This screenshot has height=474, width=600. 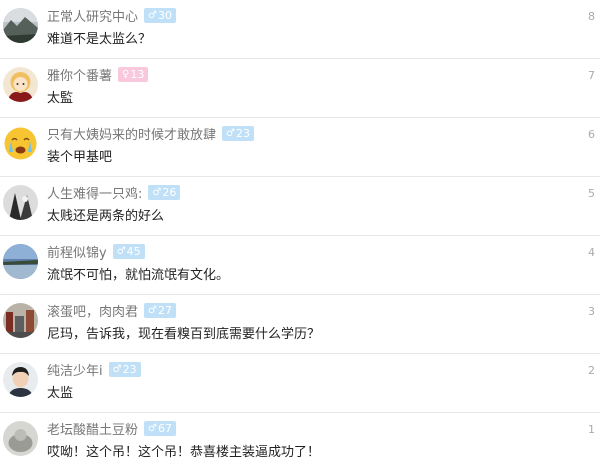 I want to click on comment-row: 只有大姨妈来的时候才敢放肆 ♂ 23 装个甲基吧 6, so click(x=300, y=147).